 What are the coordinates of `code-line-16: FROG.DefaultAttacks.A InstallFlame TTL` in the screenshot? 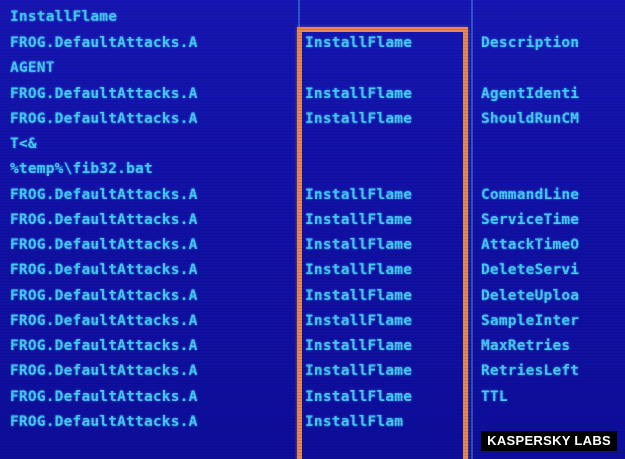 It's located at (312, 397).